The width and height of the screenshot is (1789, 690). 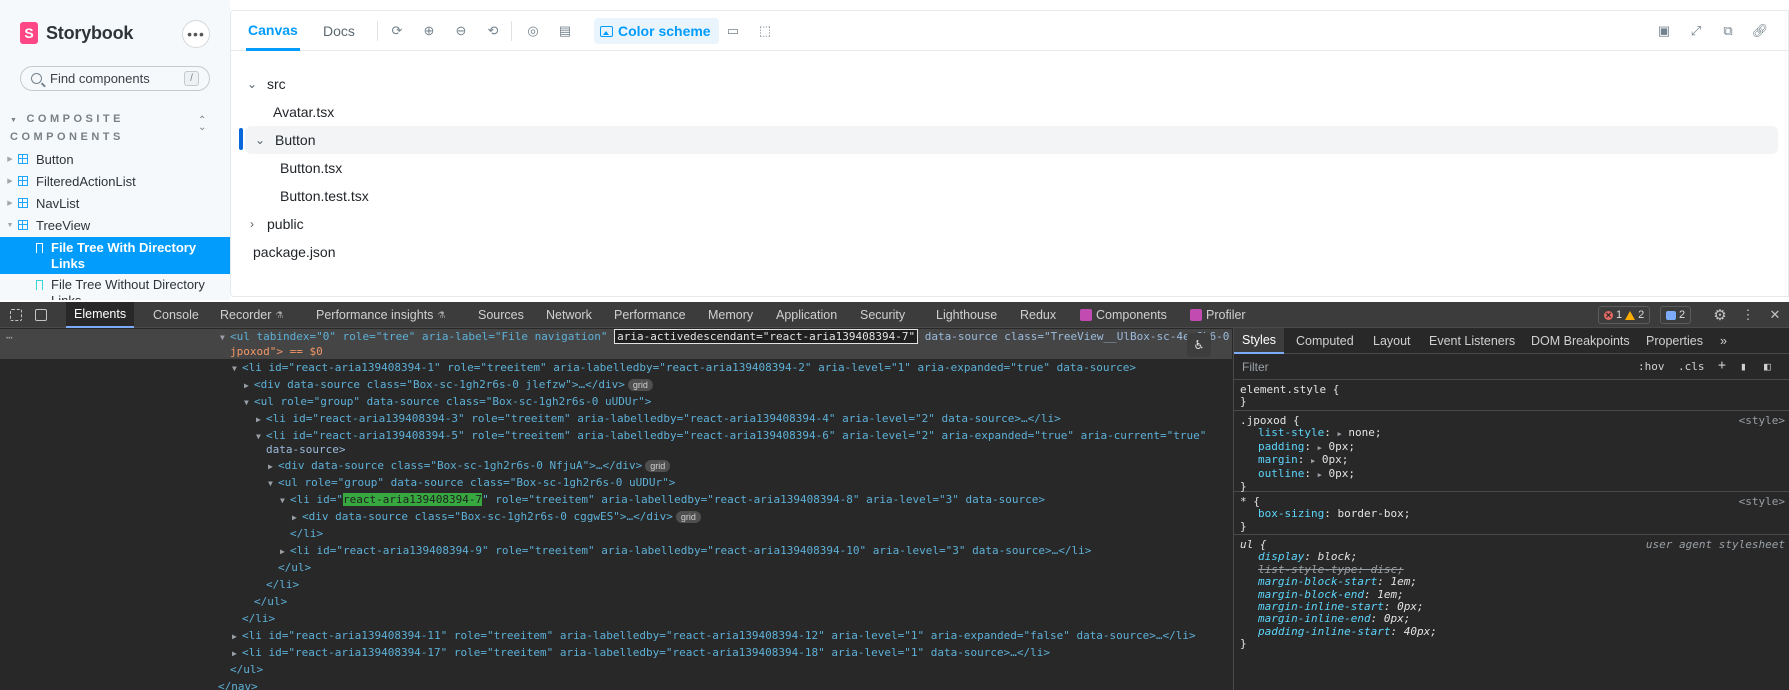 I want to click on cls-button: .cls, so click(x=1691, y=366).